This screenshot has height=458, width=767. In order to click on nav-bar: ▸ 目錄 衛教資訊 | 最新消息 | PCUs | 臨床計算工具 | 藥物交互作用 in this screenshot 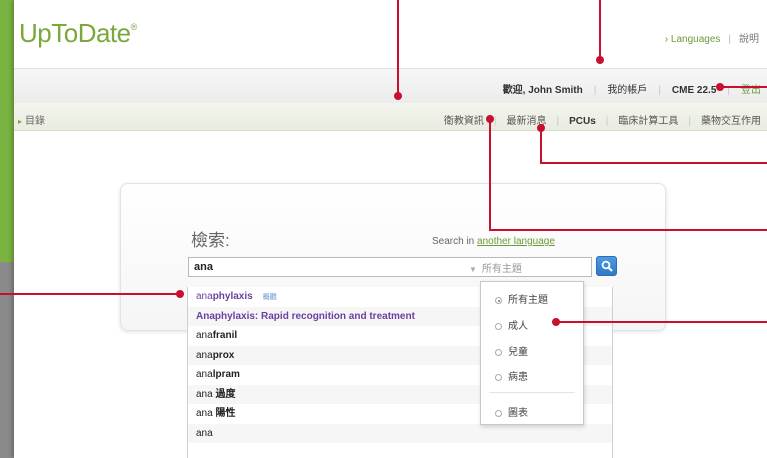, I will do `click(390, 117)`.